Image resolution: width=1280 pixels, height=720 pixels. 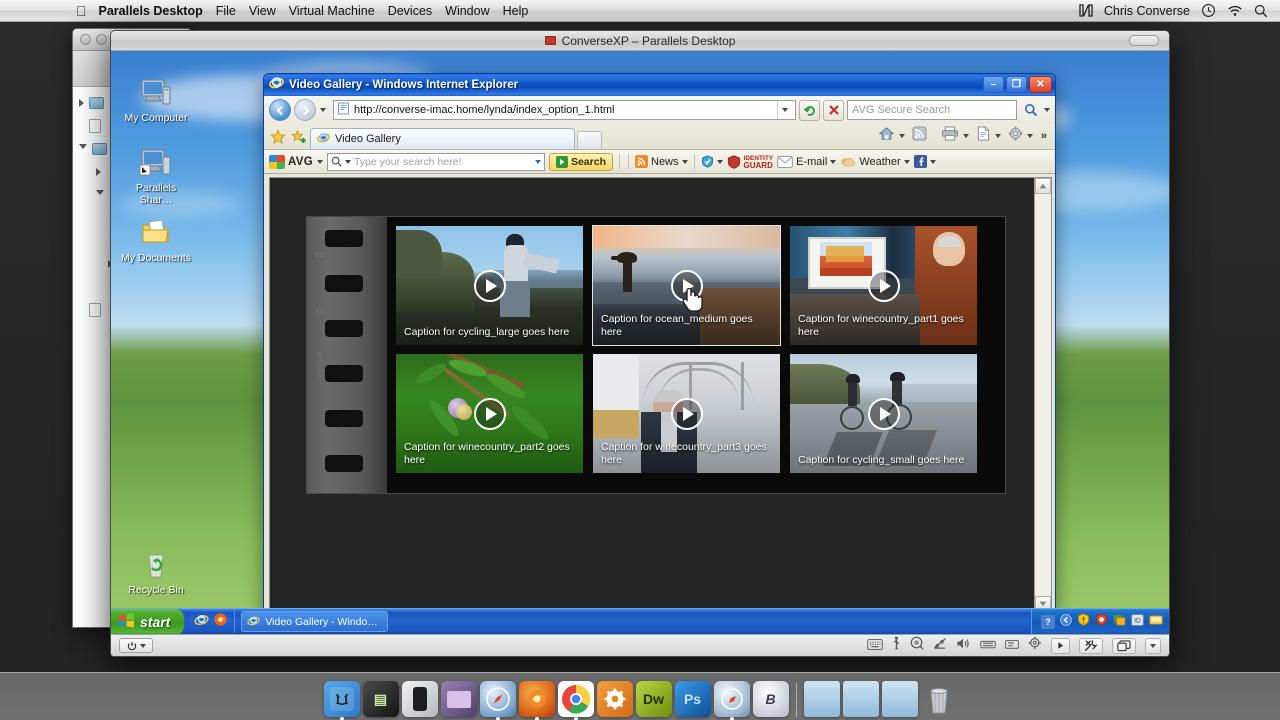 I want to click on avg-search-input: Type your search here!, so click(x=435, y=161).